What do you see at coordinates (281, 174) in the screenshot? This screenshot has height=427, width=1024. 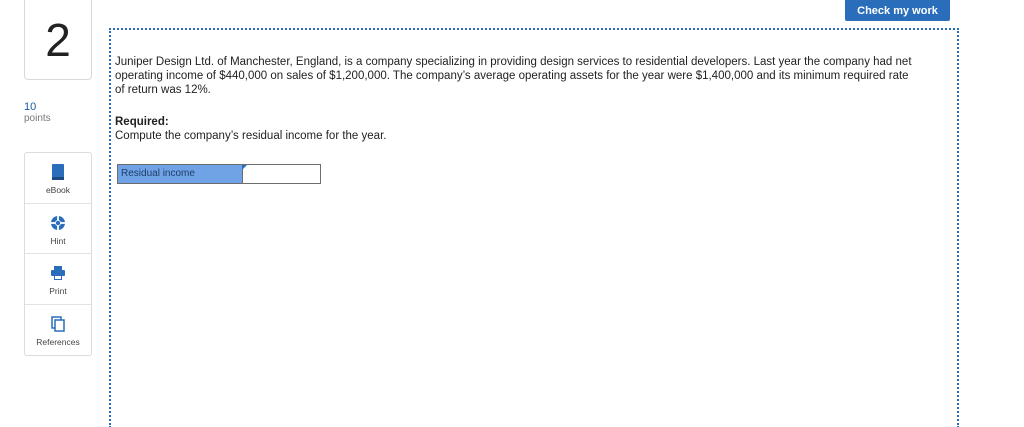 I see `residual-income-input` at bounding box center [281, 174].